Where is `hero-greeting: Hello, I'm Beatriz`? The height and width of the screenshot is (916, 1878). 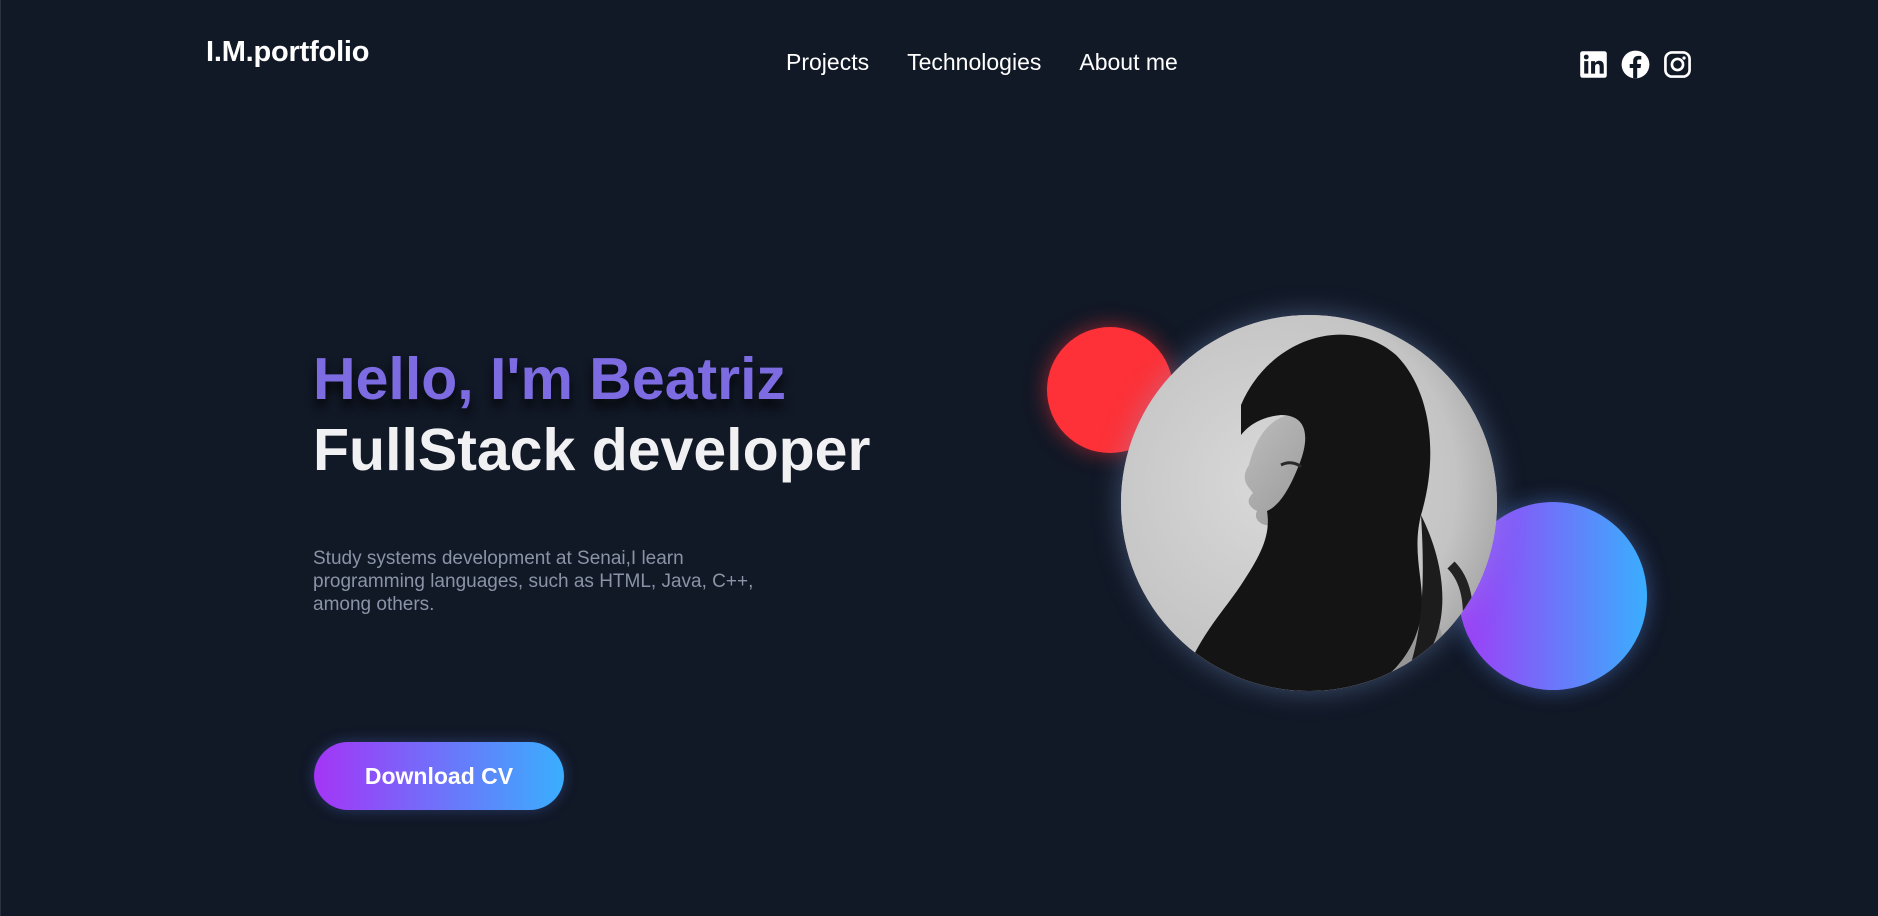
hero-greeting: Hello, I'm Beatriz is located at coordinates (550, 379).